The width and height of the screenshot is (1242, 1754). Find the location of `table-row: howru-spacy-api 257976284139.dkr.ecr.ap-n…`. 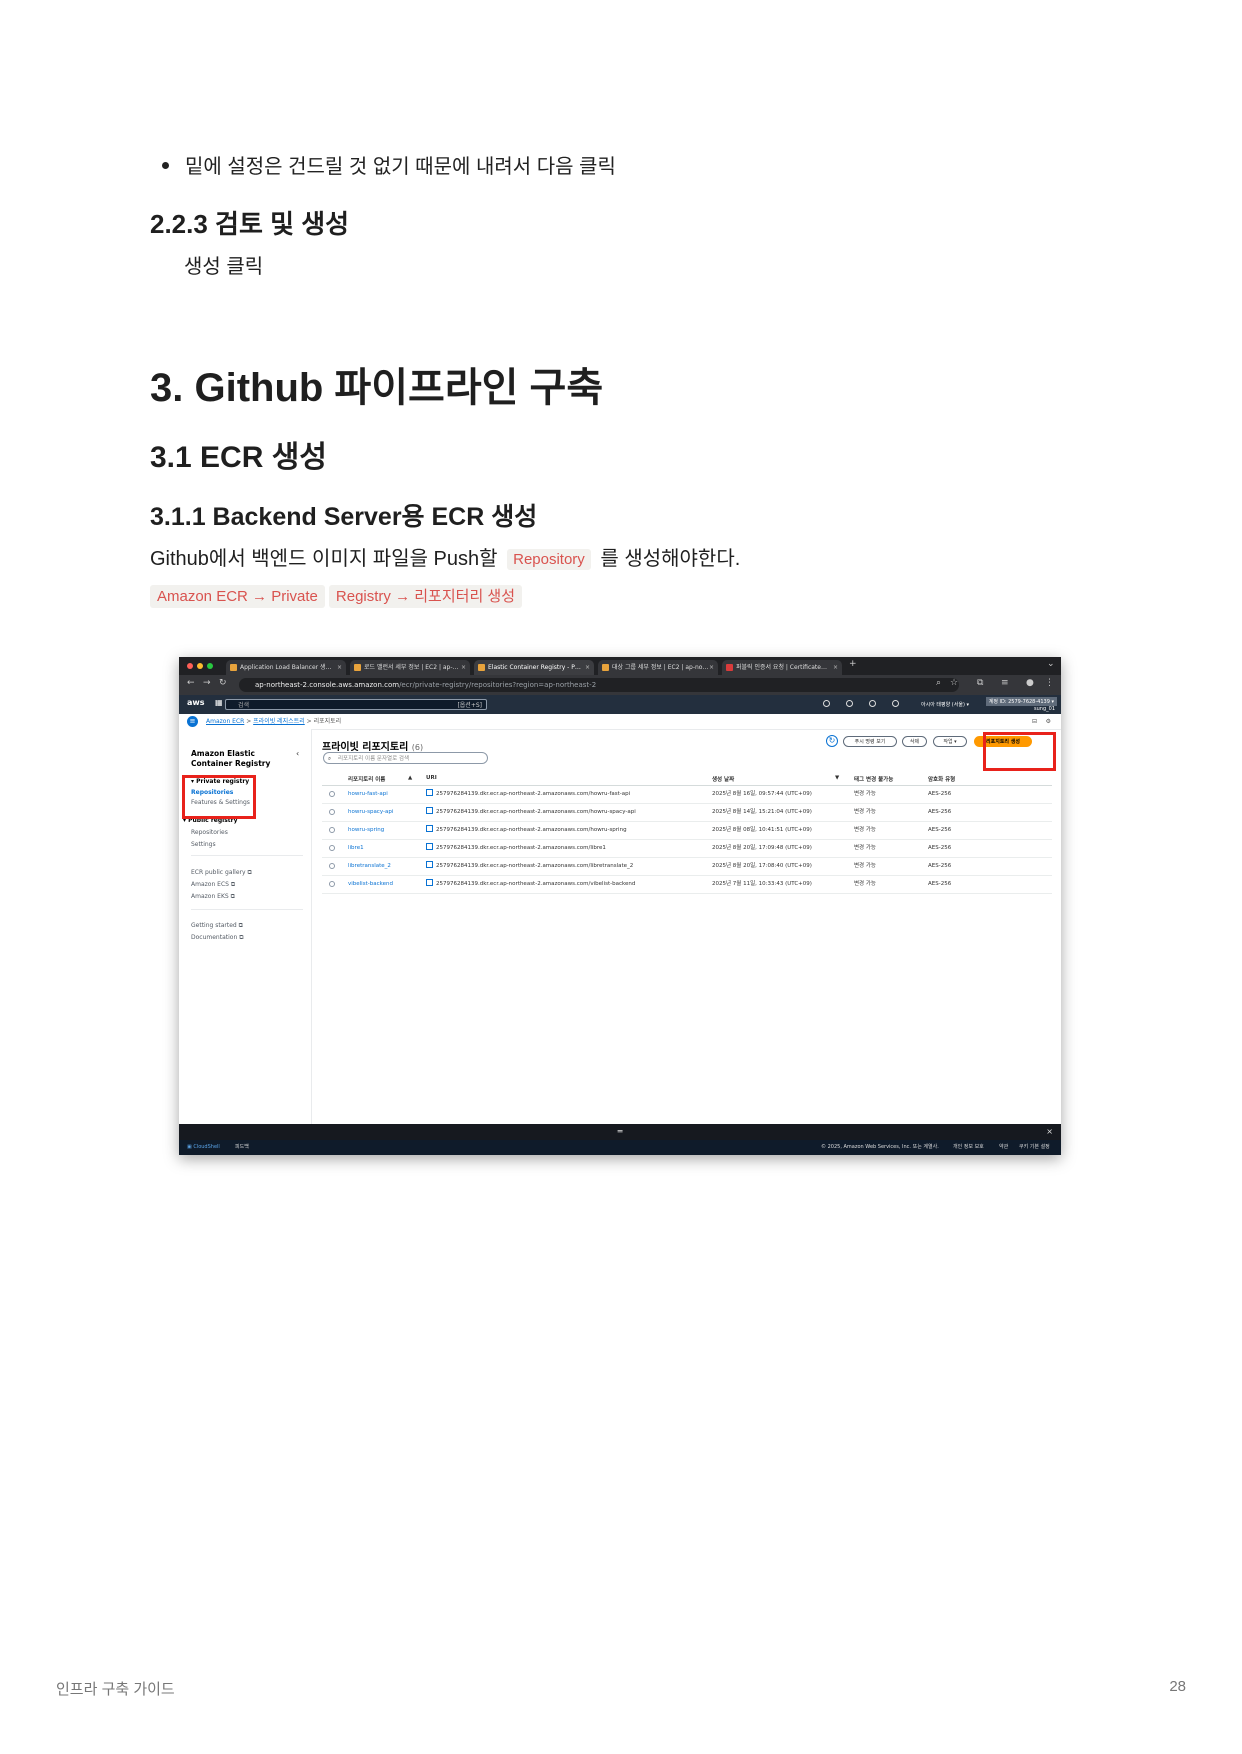

table-row: howru-spacy-api 257976284139.dkr.ecr.ap-n… is located at coordinates (687, 812).